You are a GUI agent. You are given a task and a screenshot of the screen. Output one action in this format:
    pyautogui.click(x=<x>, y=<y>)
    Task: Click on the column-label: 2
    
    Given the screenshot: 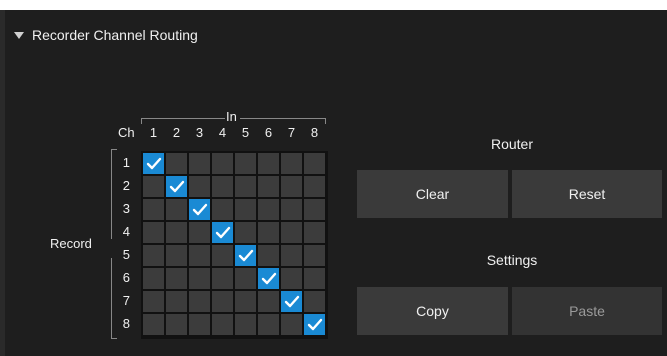 What is the action you would take?
    pyautogui.click(x=176, y=132)
    